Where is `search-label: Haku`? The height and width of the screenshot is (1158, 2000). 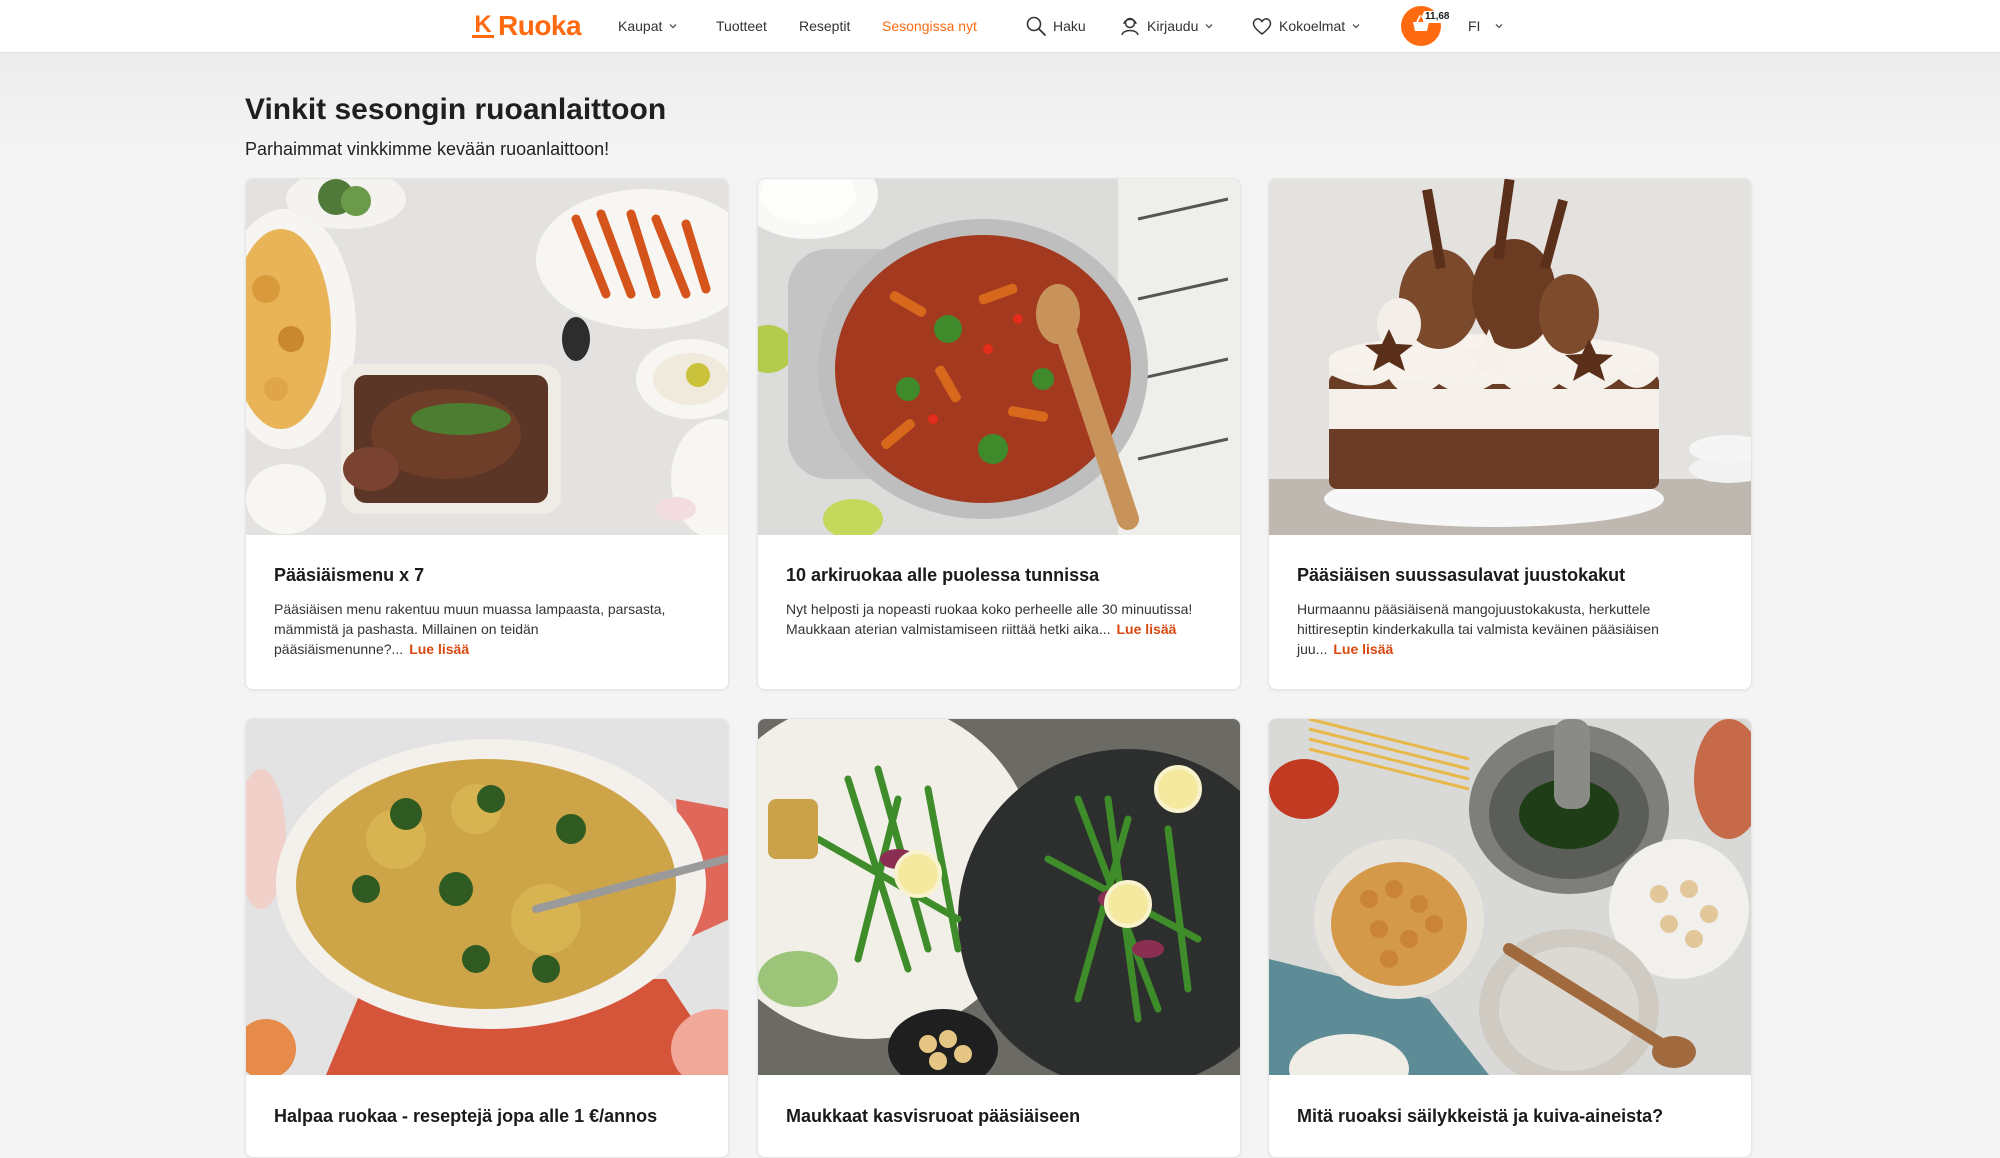
search-label: Haku is located at coordinates (1069, 26).